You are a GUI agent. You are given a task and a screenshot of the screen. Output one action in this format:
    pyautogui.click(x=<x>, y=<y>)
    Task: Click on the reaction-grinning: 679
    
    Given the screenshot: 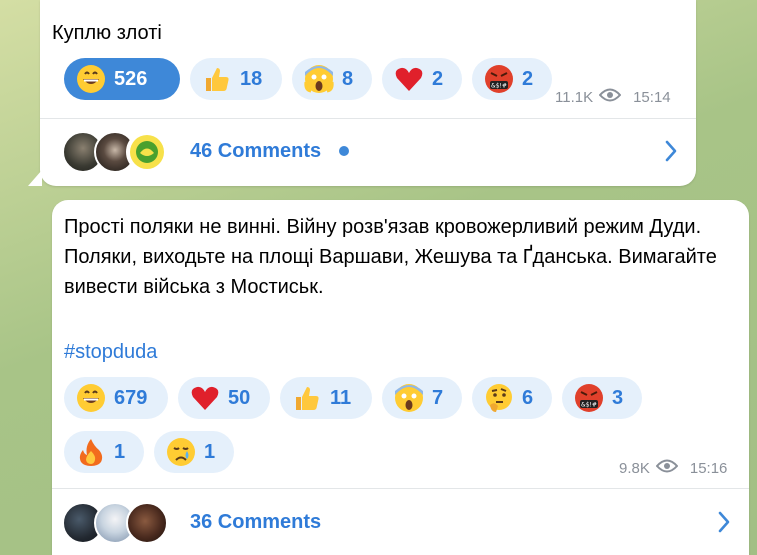 What is the action you would take?
    pyautogui.click(x=116, y=398)
    